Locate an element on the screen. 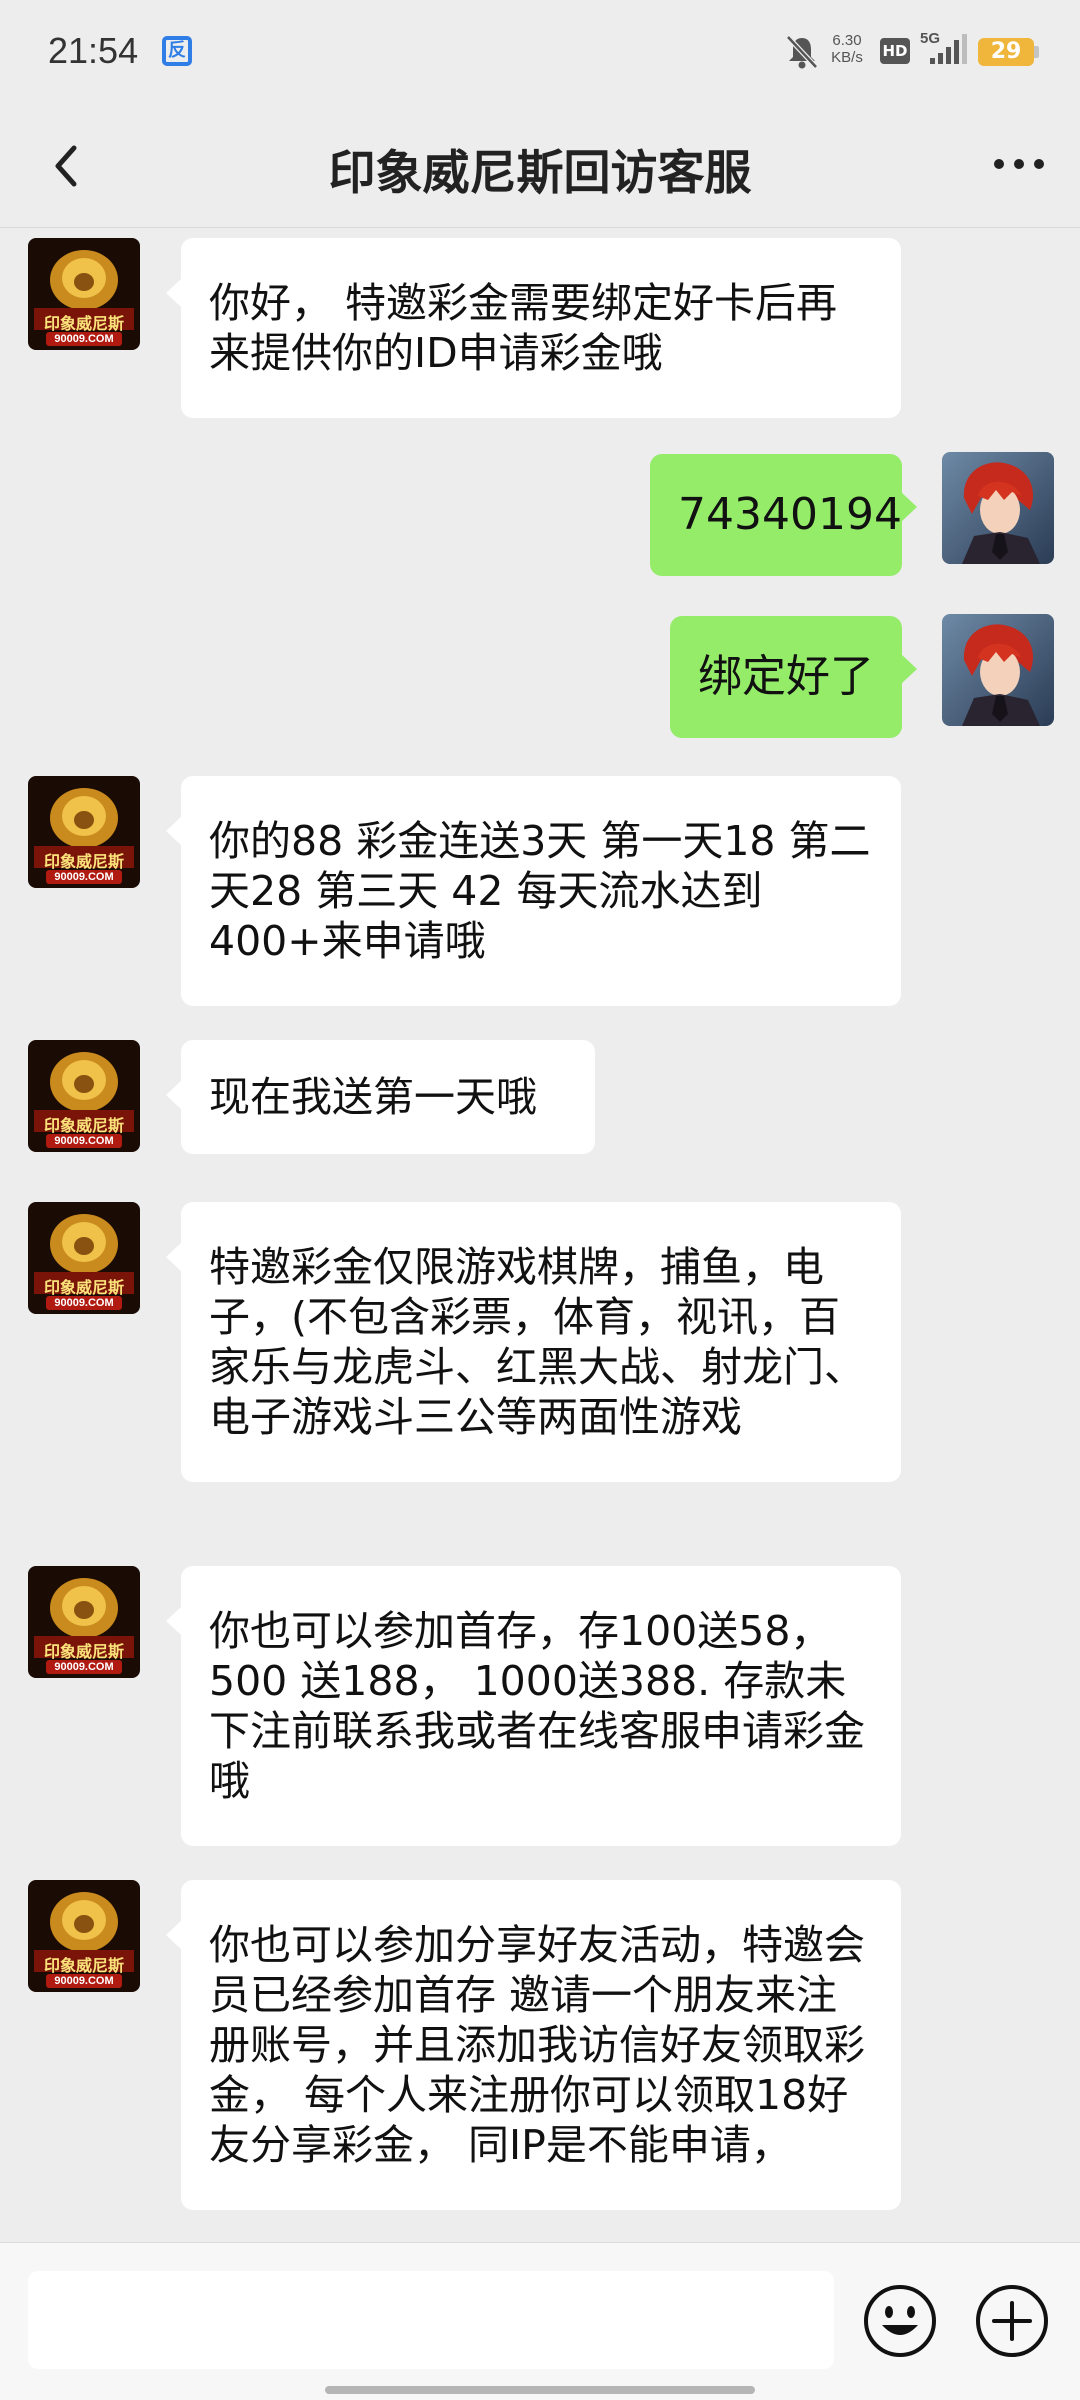  network-speed: 6.30 KB/s is located at coordinates (847, 57).